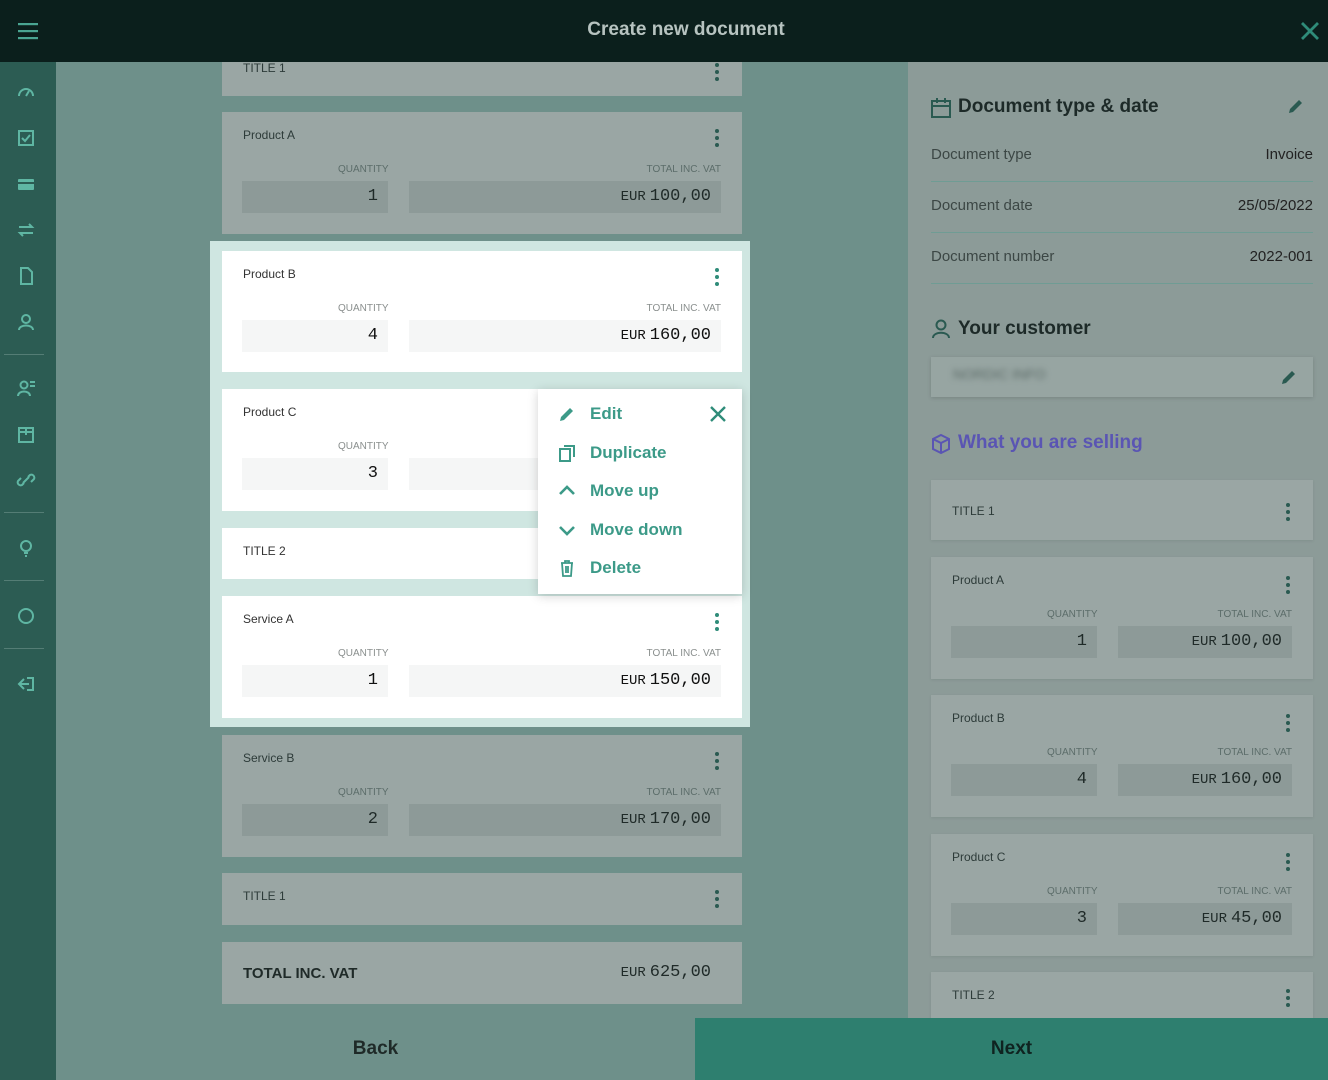 The image size is (1328, 1080). I want to click on box-icon, so click(941, 444).